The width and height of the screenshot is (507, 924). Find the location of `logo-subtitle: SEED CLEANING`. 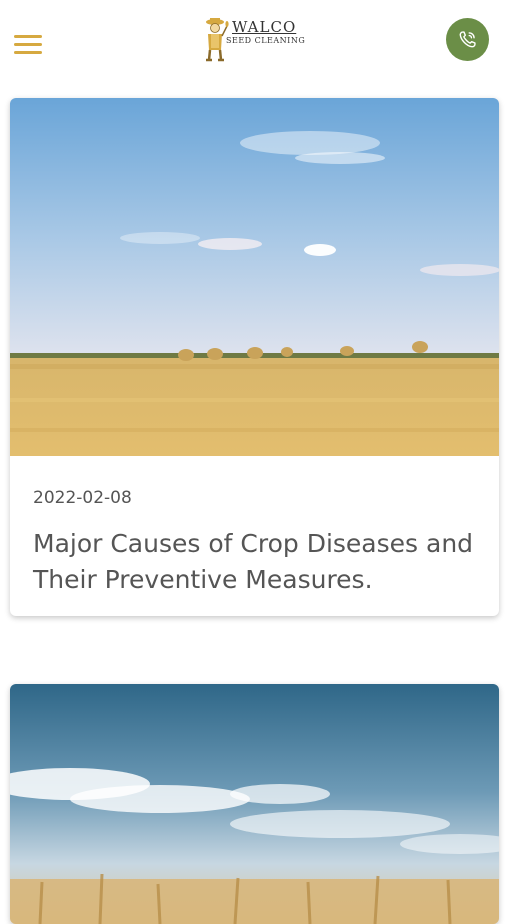

logo-subtitle: SEED CLEANING is located at coordinates (266, 40).